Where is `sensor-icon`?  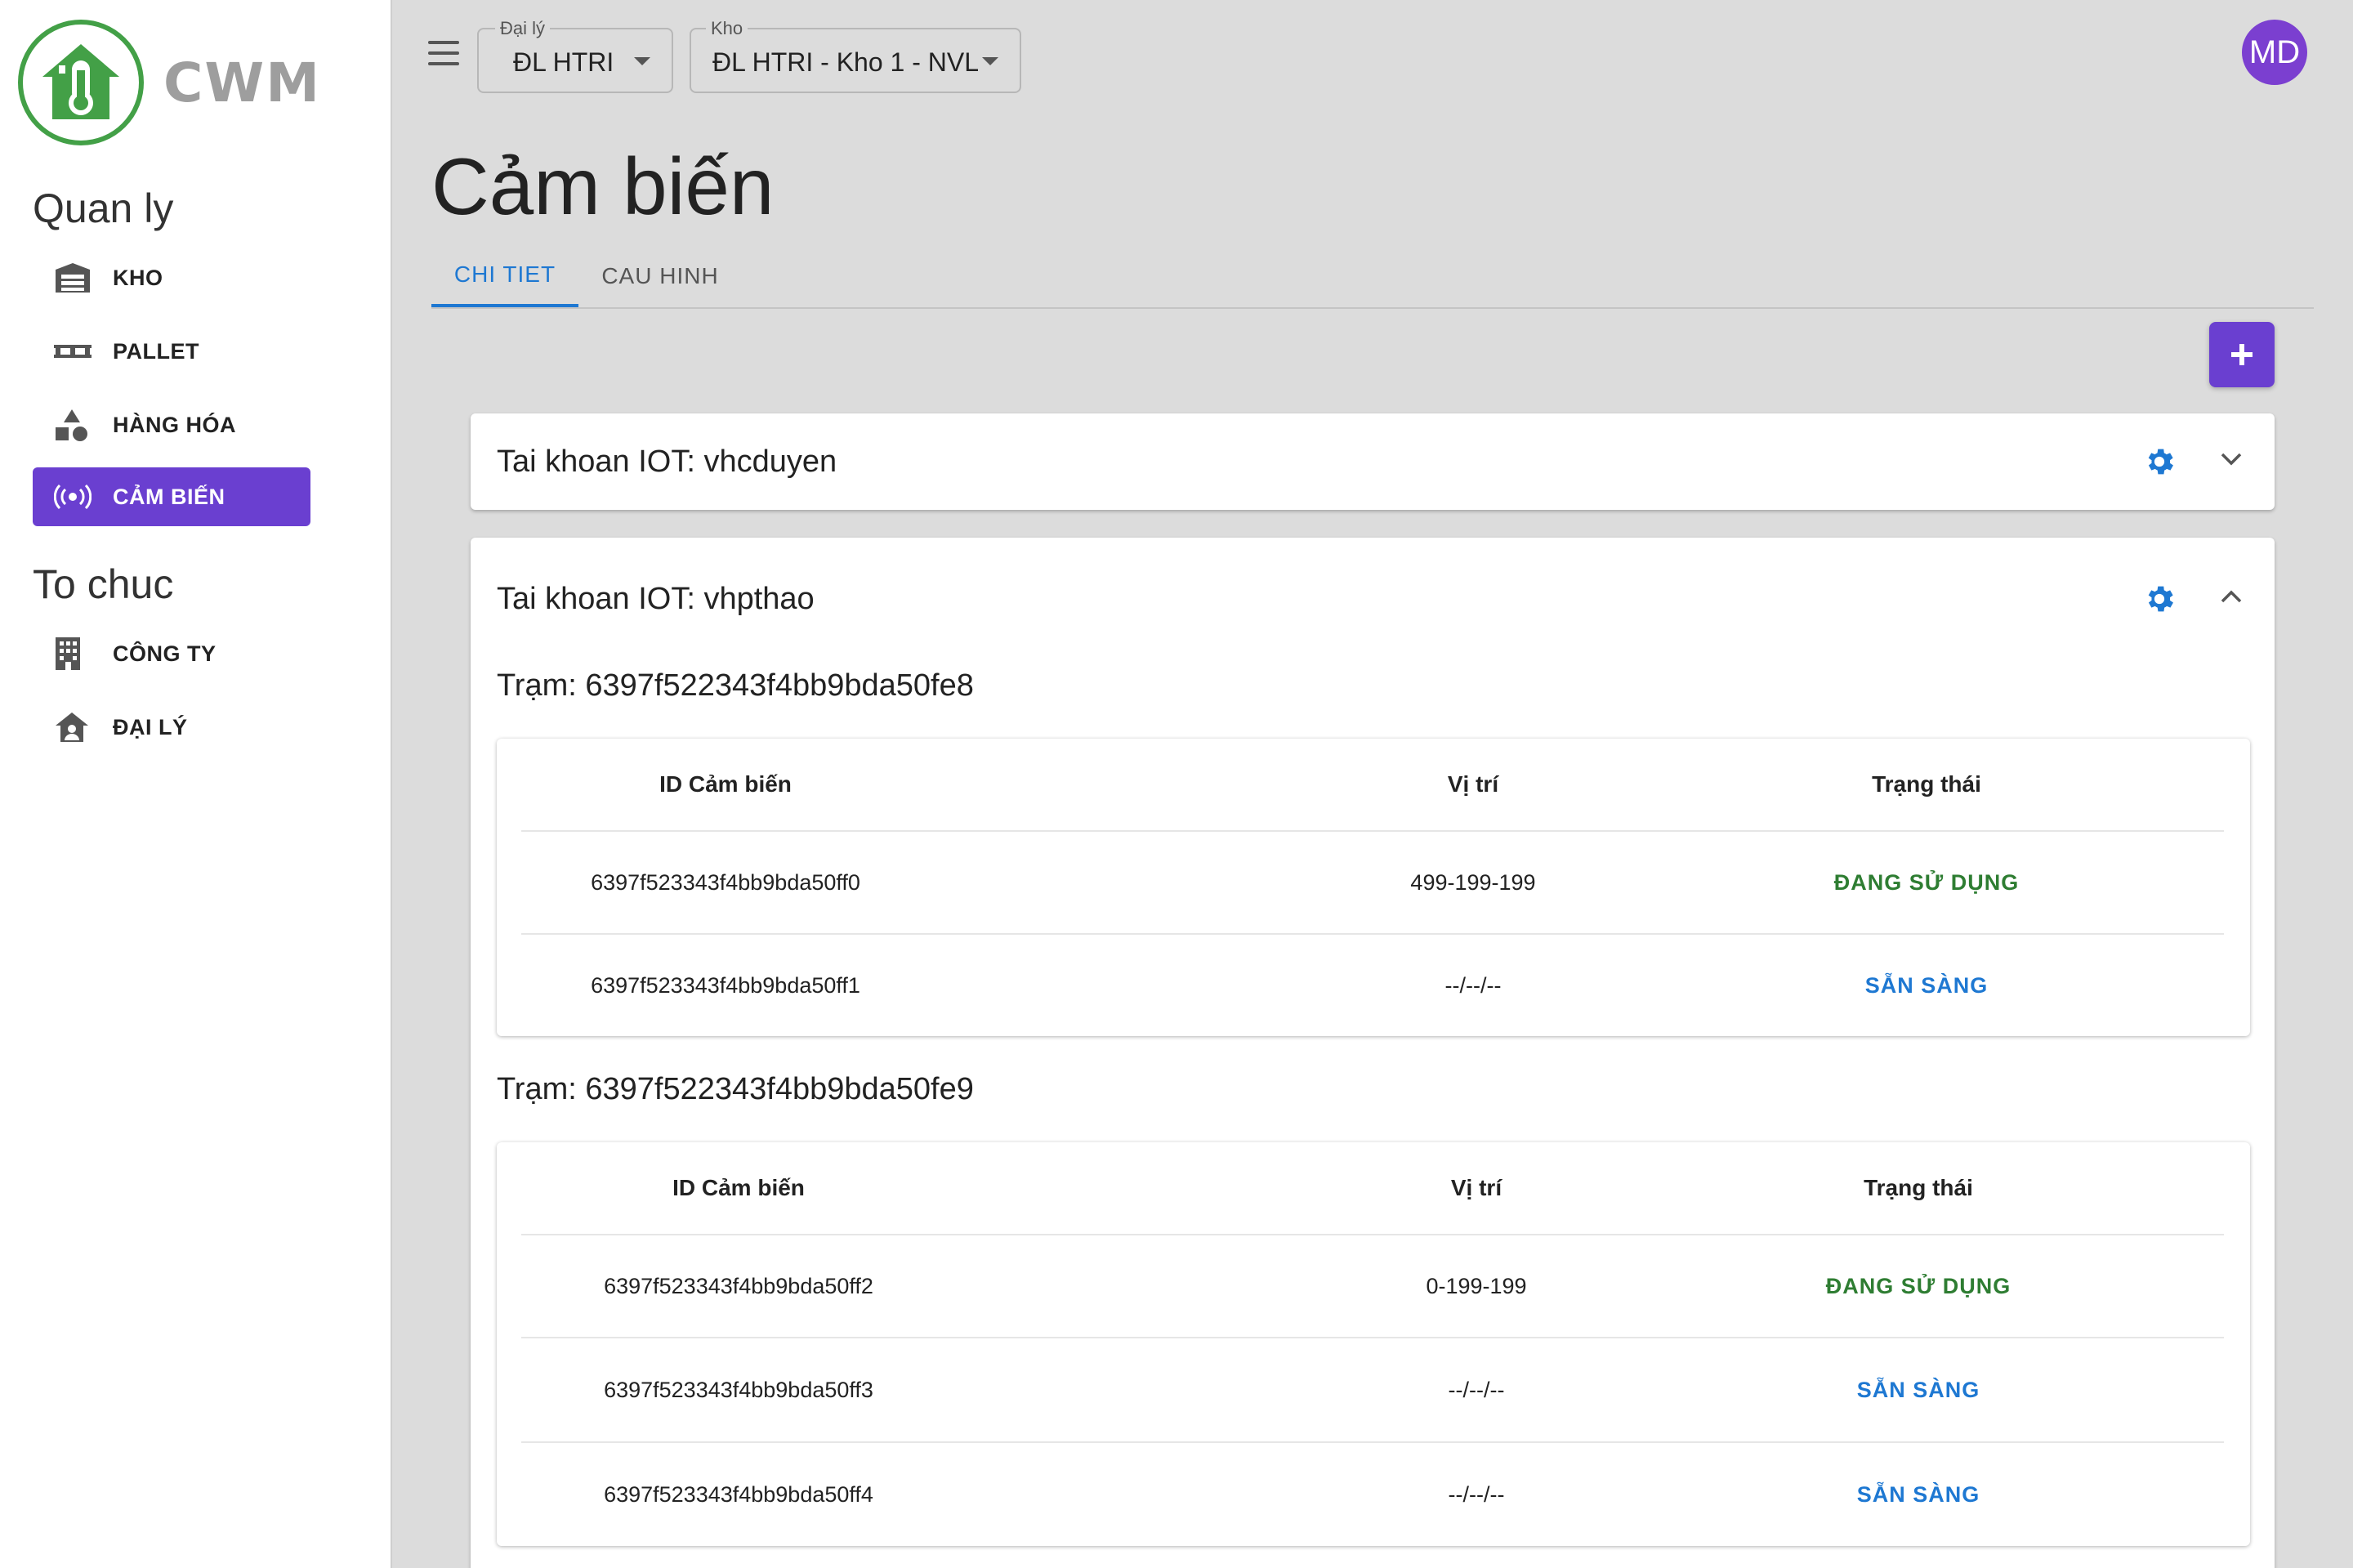 sensor-icon is located at coordinates (78, 497).